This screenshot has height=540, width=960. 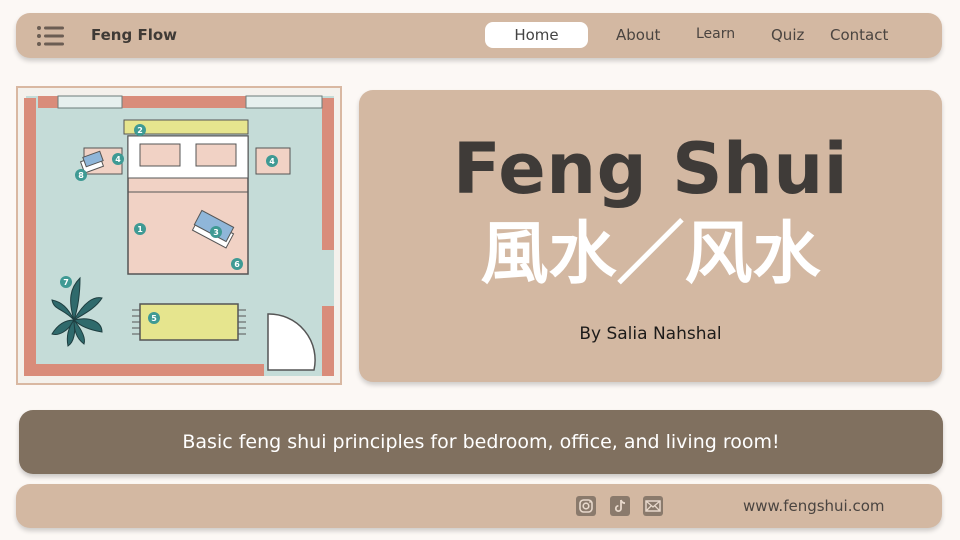 What do you see at coordinates (216, 232) in the screenshot?
I see `marker-3: 3` at bounding box center [216, 232].